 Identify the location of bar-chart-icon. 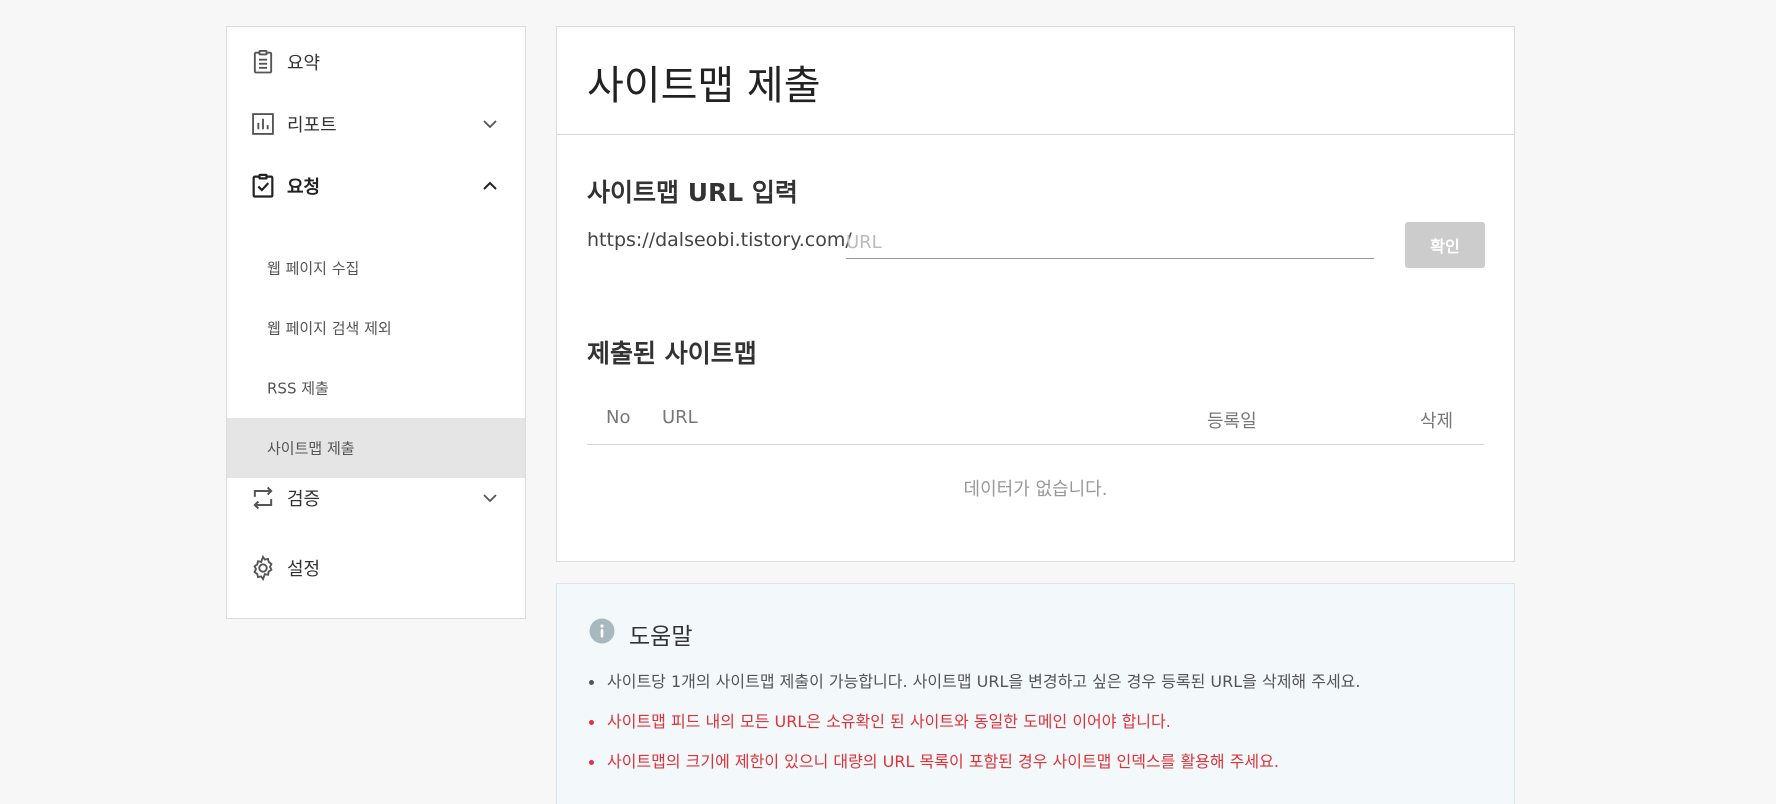
(263, 124).